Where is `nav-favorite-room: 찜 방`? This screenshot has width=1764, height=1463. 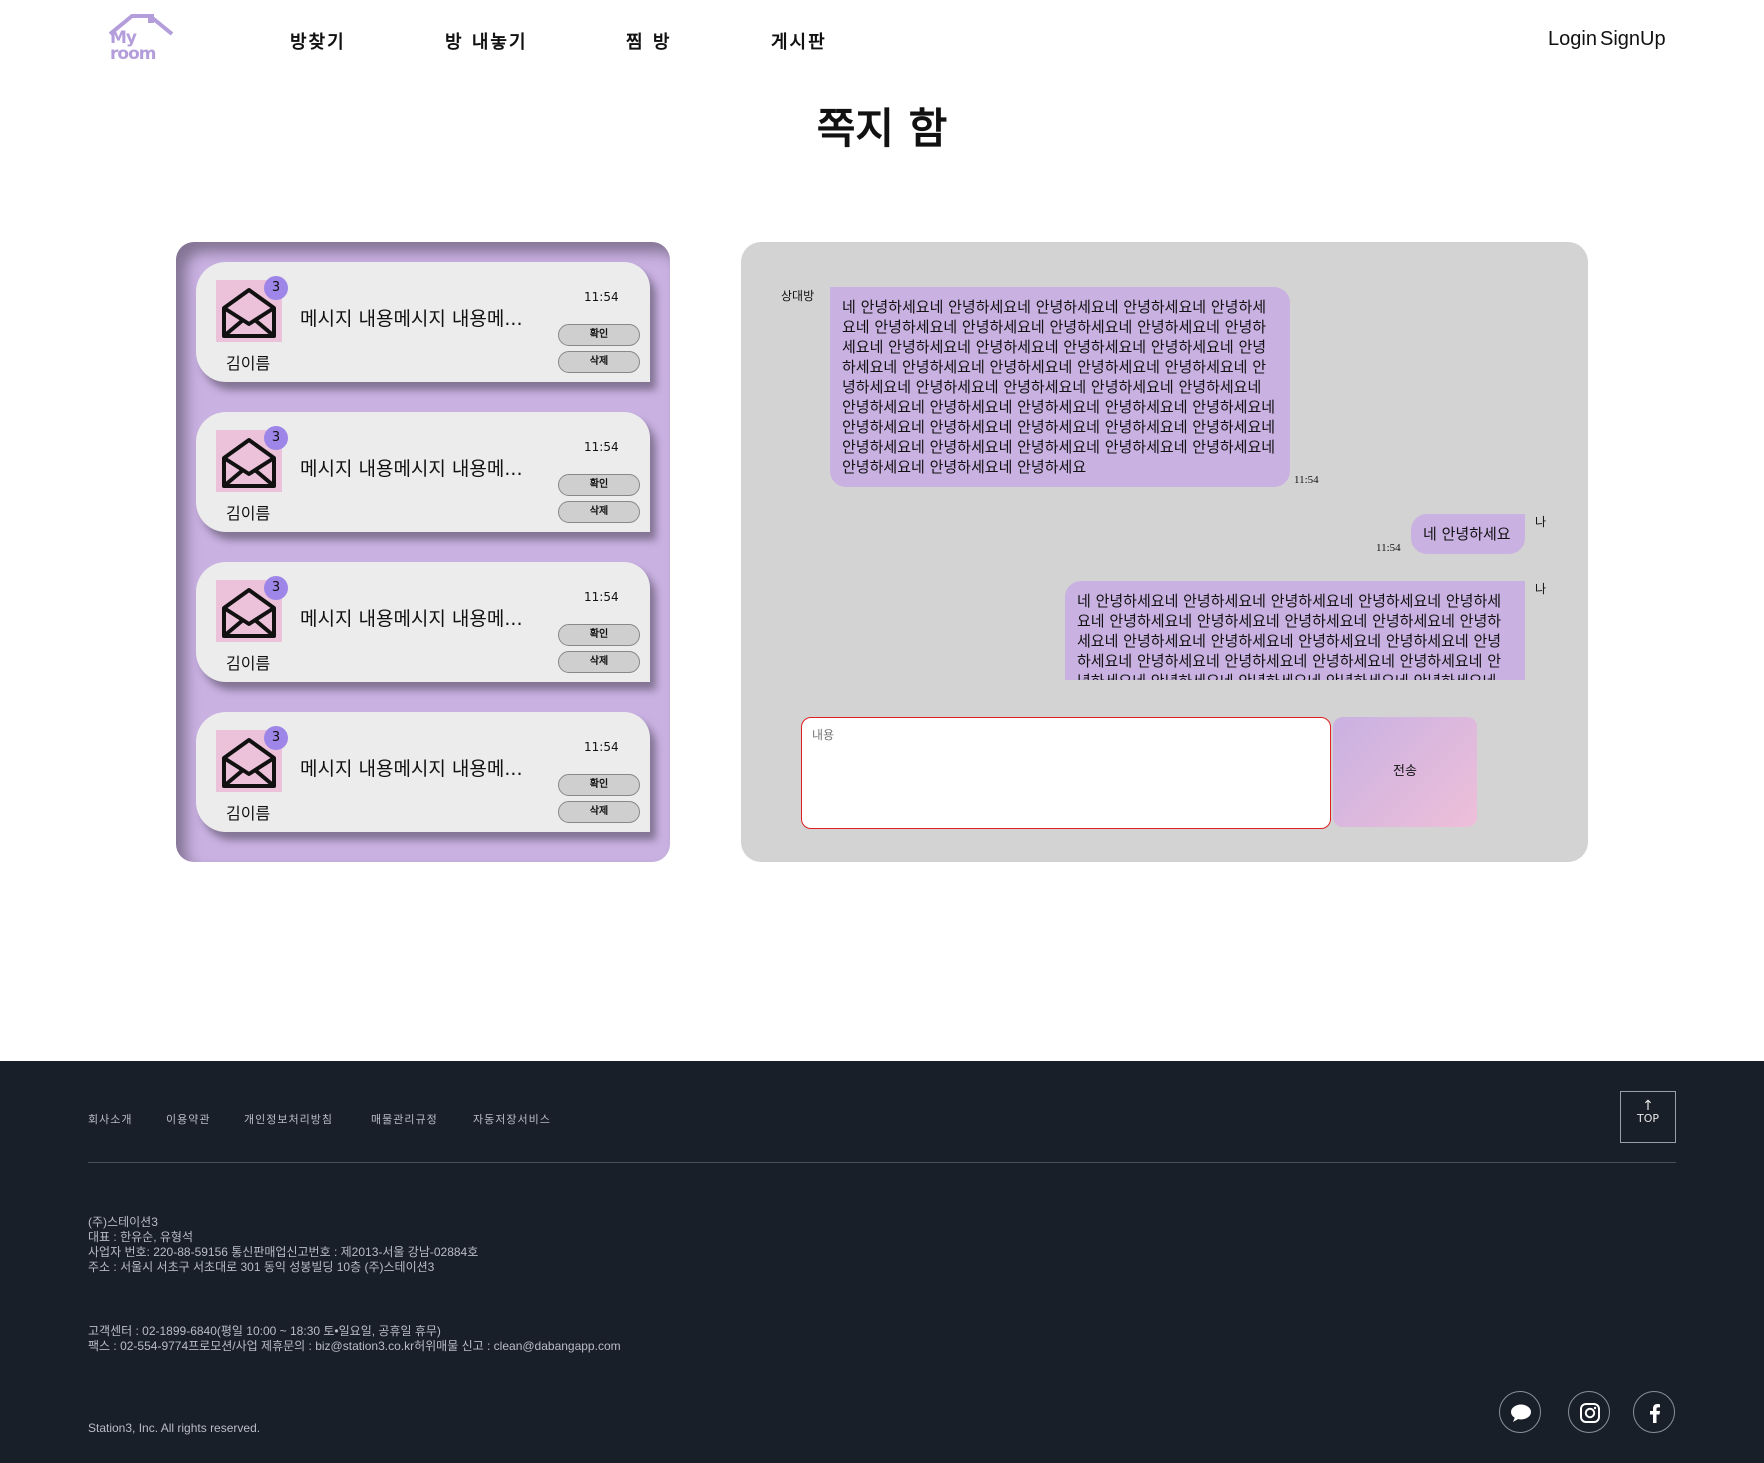 nav-favorite-room: 찜 방 is located at coordinates (648, 41).